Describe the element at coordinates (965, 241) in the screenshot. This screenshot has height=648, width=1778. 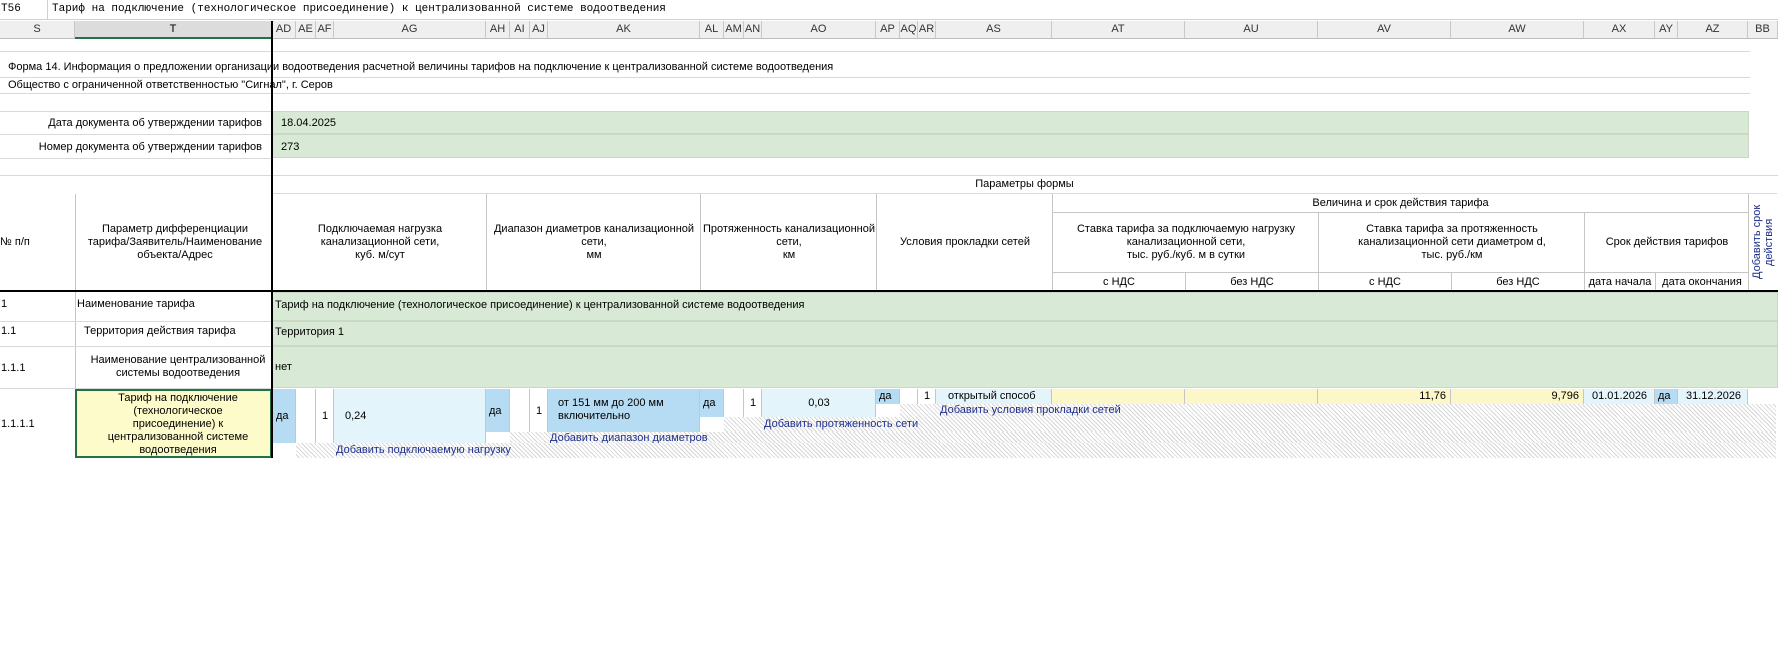
I see `col-header-conditions: Условия прокладки сетей` at that location.